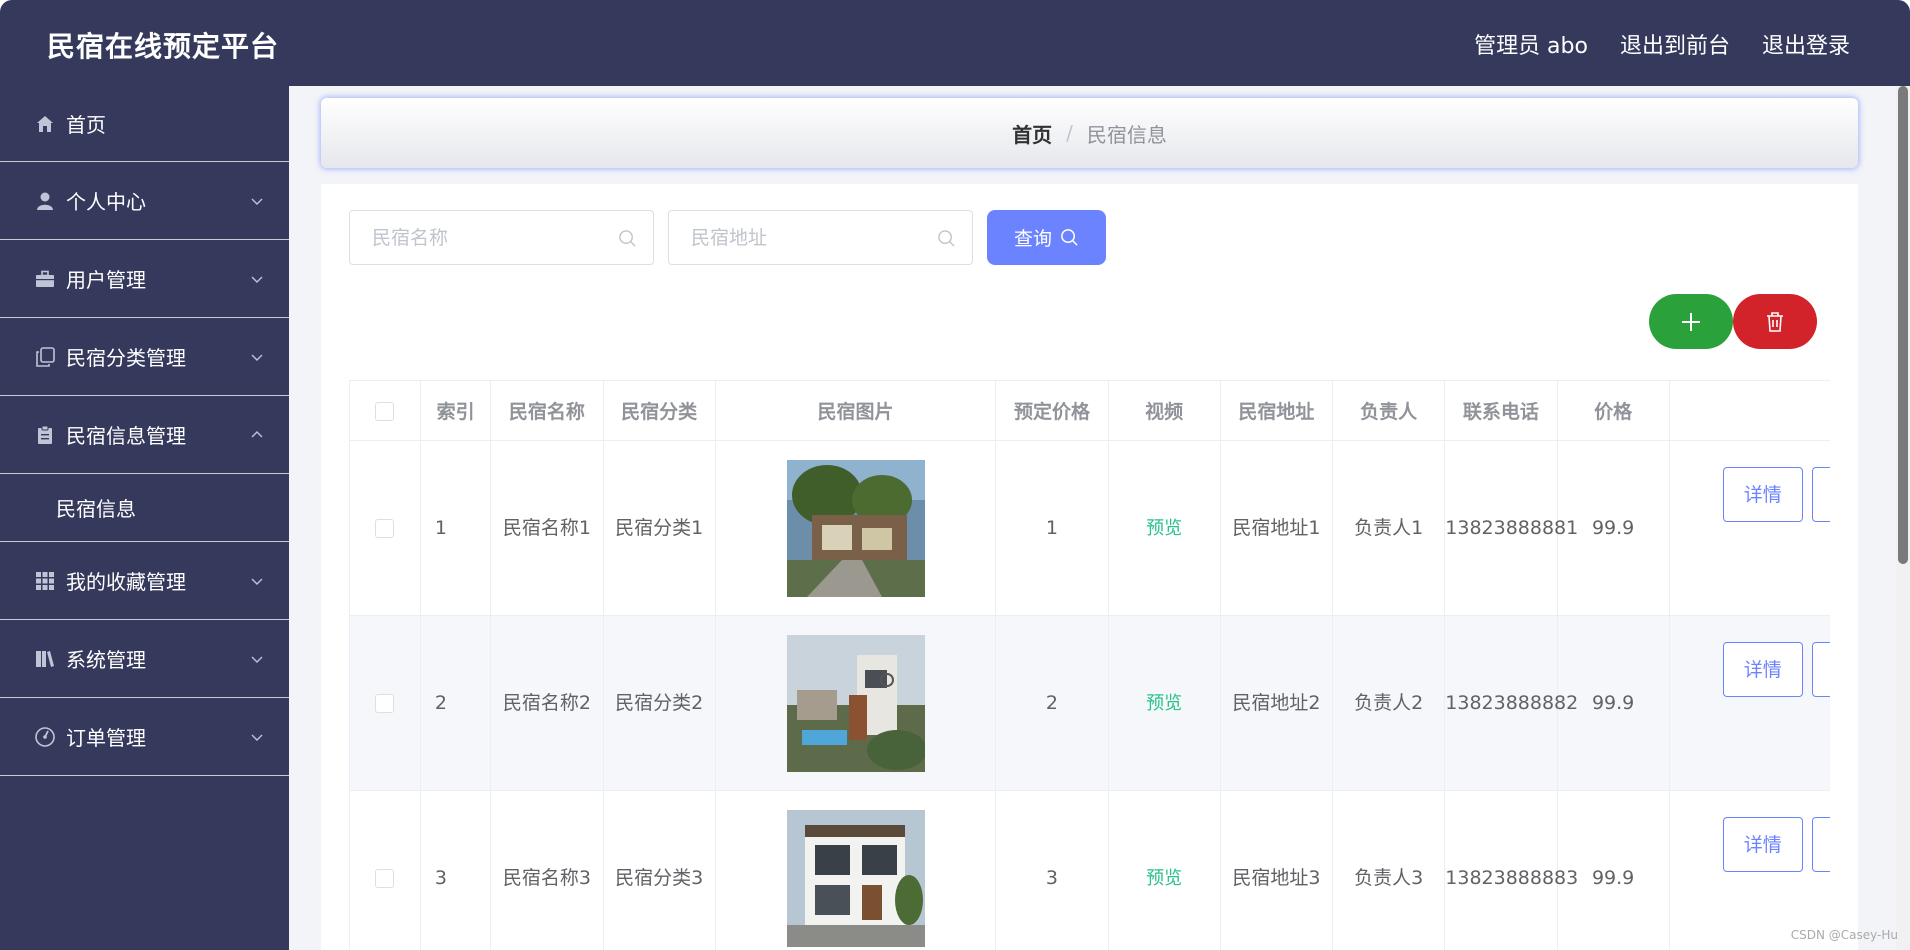 Image resolution: width=1910 pixels, height=950 pixels. Describe the element at coordinates (456, 703) in the screenshot. I see `cell-index: 2` at that location.